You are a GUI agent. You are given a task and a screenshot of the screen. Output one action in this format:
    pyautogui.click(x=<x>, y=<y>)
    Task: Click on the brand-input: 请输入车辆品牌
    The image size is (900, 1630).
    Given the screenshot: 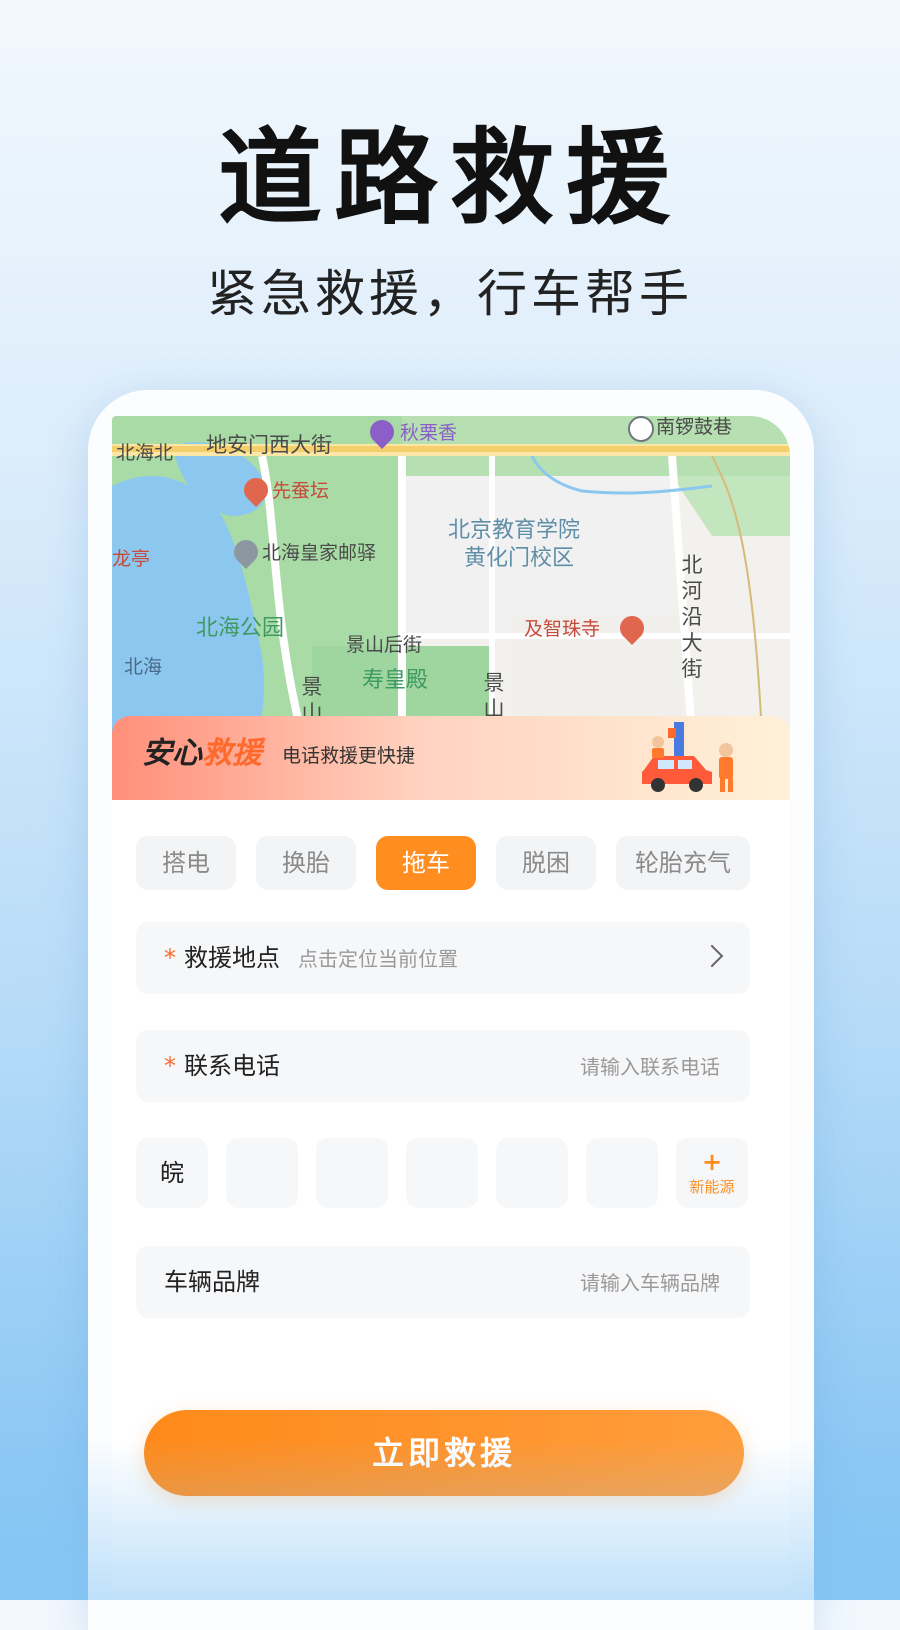 What is the action you would take?
    pyautogui.click(x=650, y=1283)
    